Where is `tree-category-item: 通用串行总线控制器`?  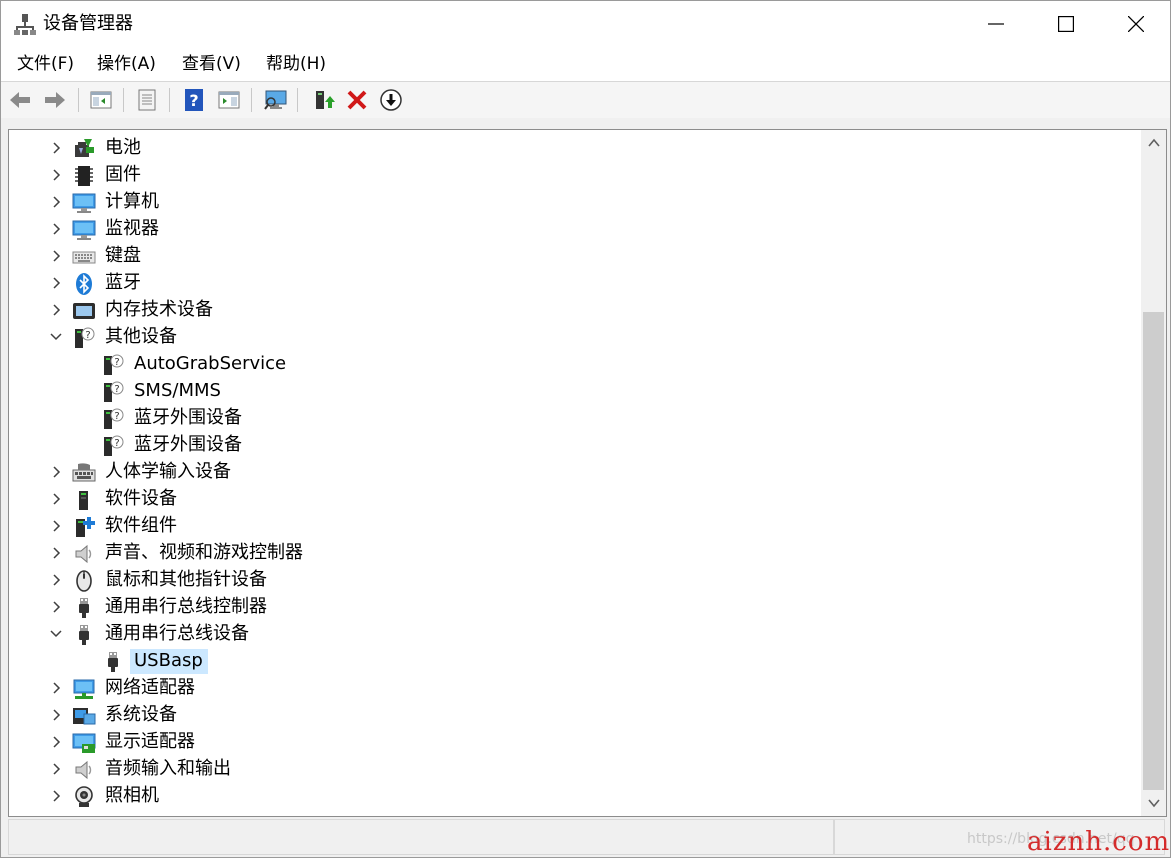
tree-category-item: 通用串行总线控制器 is located at coordinates (569, 607).